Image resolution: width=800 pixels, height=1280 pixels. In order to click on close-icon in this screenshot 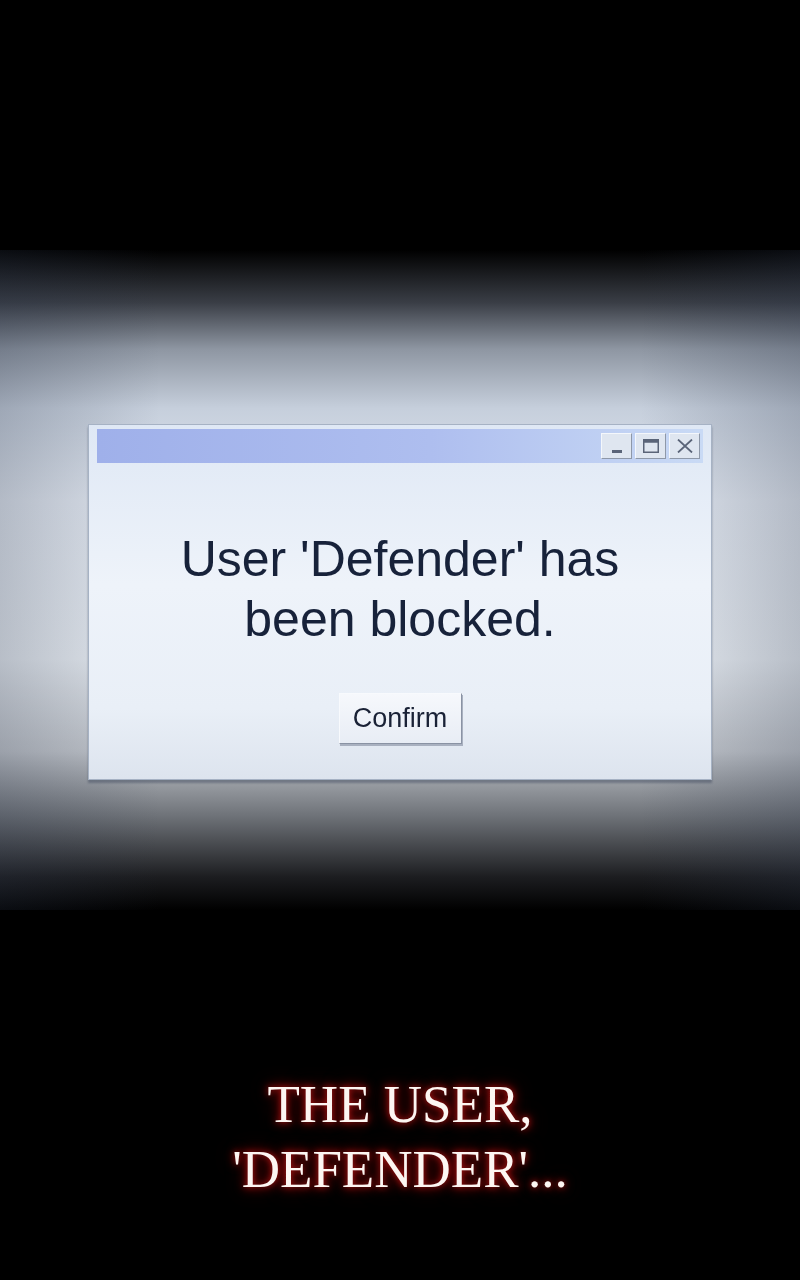, I will do `click(684, 446)`.